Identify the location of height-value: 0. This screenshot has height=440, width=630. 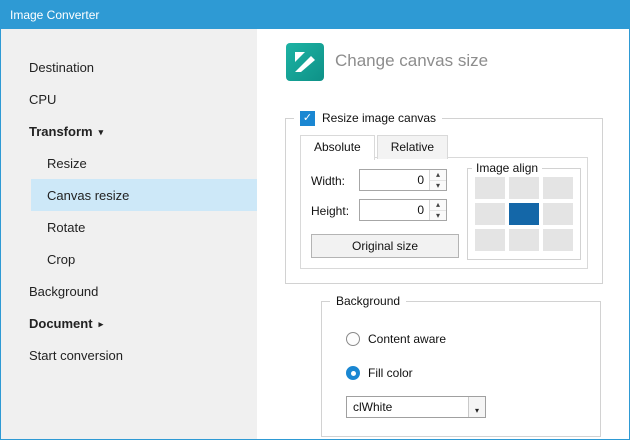
(394, 210).